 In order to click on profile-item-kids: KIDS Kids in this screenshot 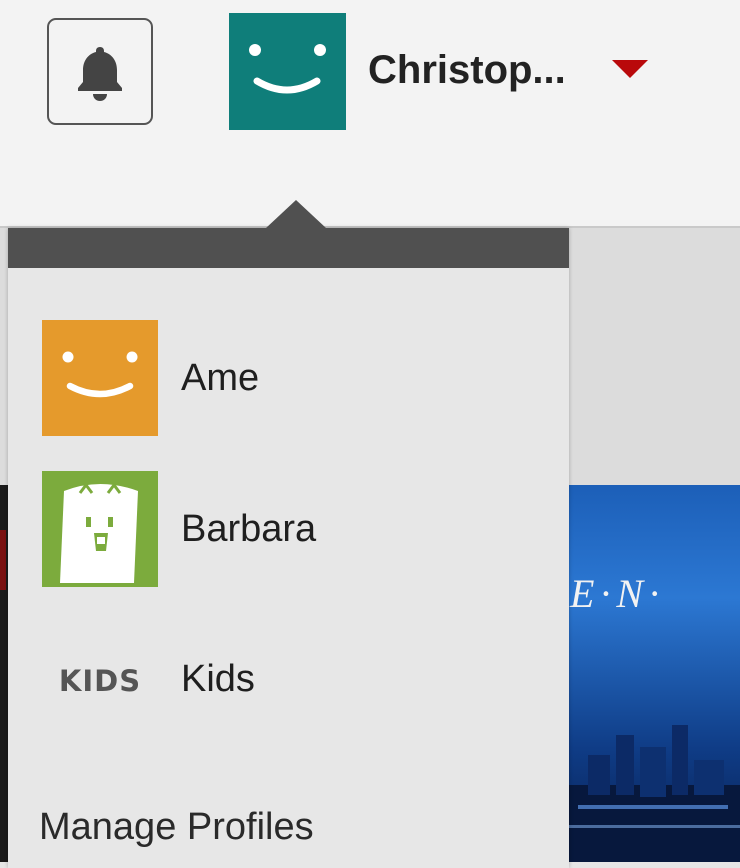, I will do `click(148, 679)`.